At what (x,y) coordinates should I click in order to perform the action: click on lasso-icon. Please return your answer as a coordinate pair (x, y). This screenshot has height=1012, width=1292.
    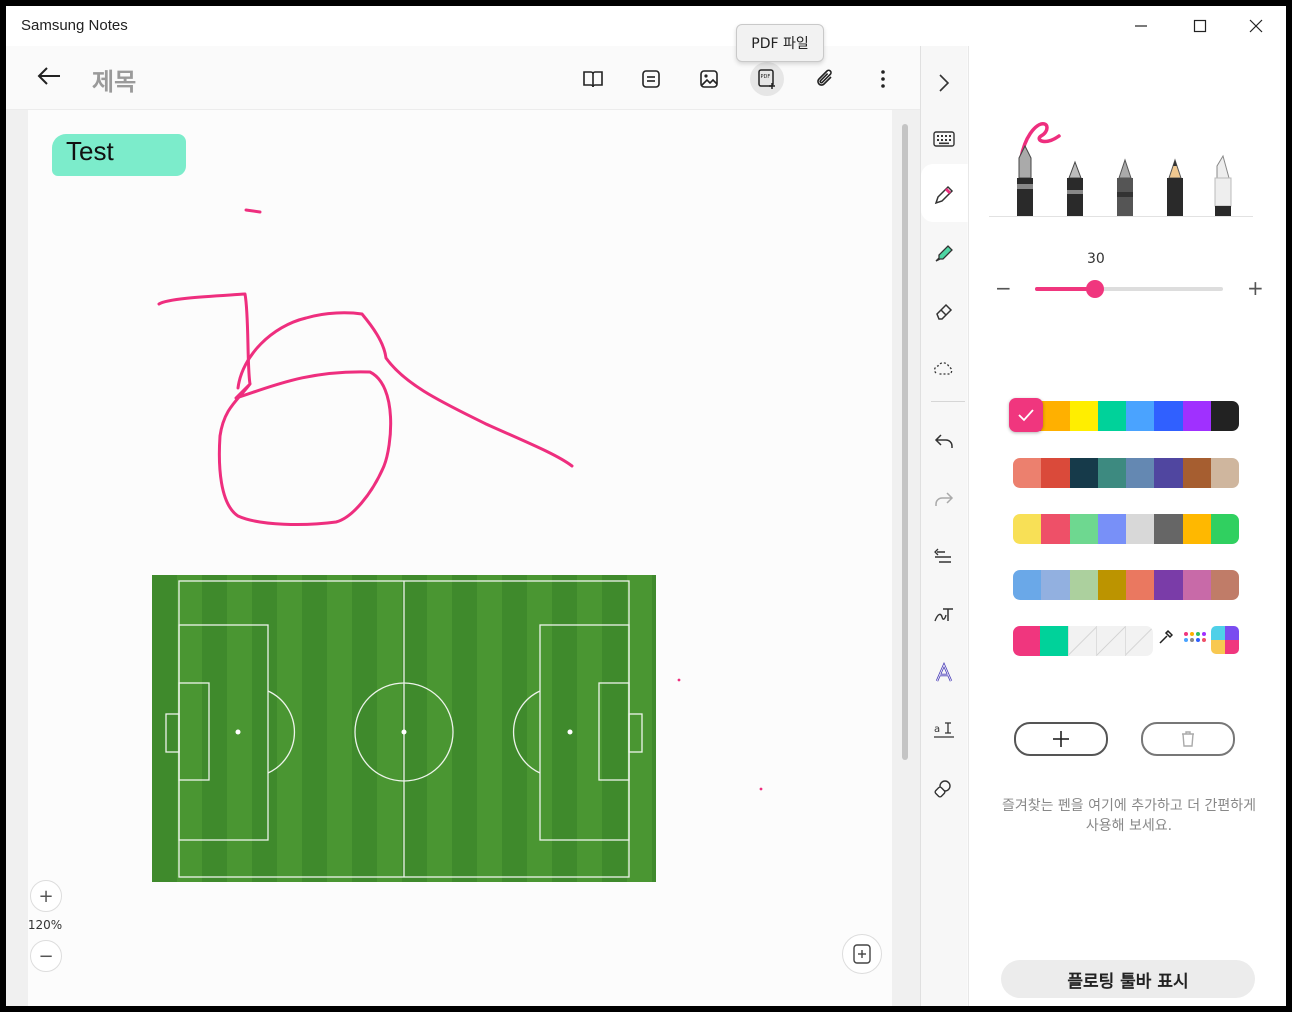
    Looking at the image, I should click on (943, 368).